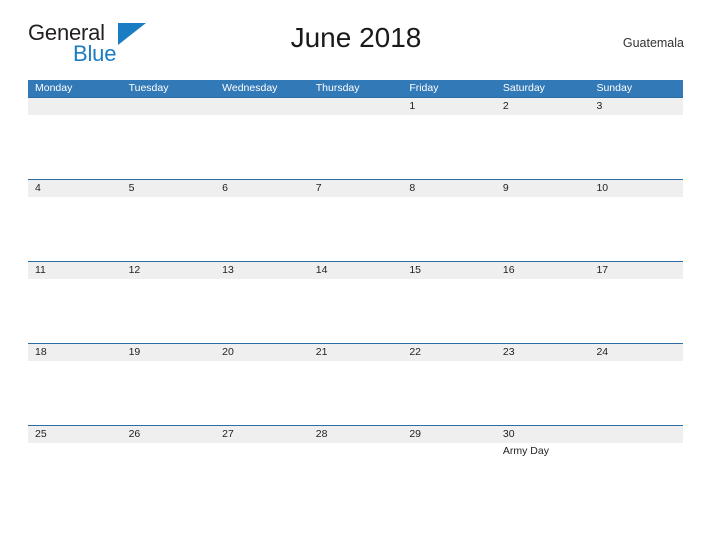 Image resolution: width=712 pixels, height=550 pixels. What do you see at coordinates (449, 352) in the screenshot?
I see `day-number: 22` at bounding box center [449, 352].